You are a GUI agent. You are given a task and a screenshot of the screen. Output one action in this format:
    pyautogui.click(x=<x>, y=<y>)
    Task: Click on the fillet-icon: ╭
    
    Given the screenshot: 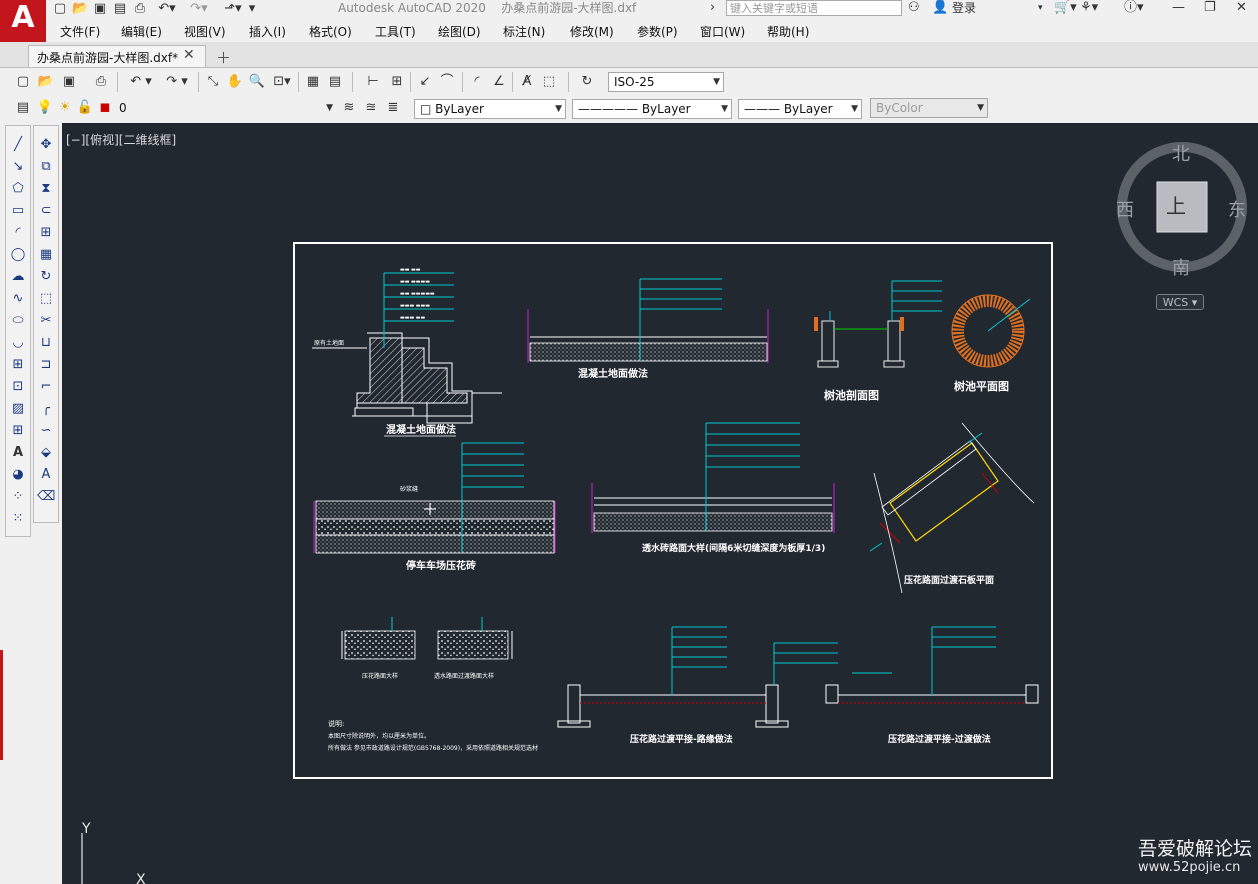 What is the action you would take?
    pyautogui.click(x=46, y=409)
    